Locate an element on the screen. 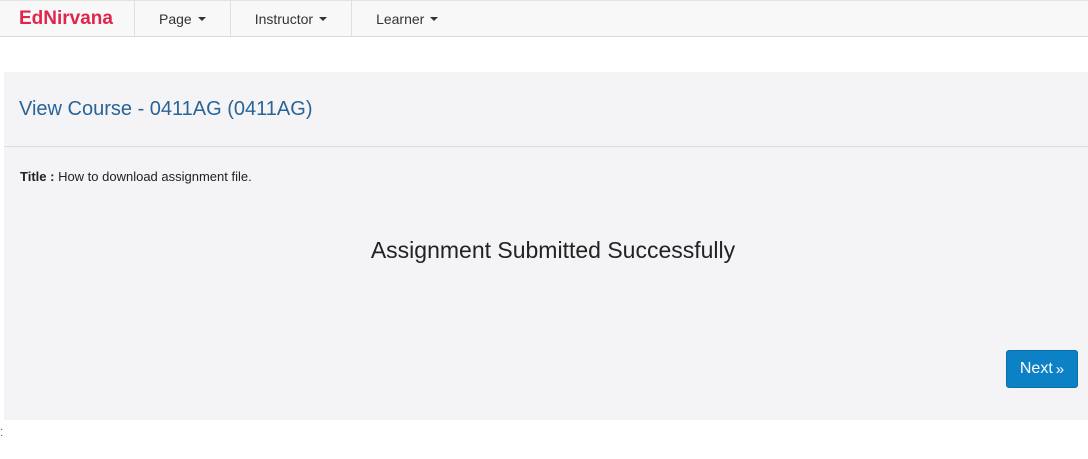  next-button: Next » is located at coordinates (1042, 369).